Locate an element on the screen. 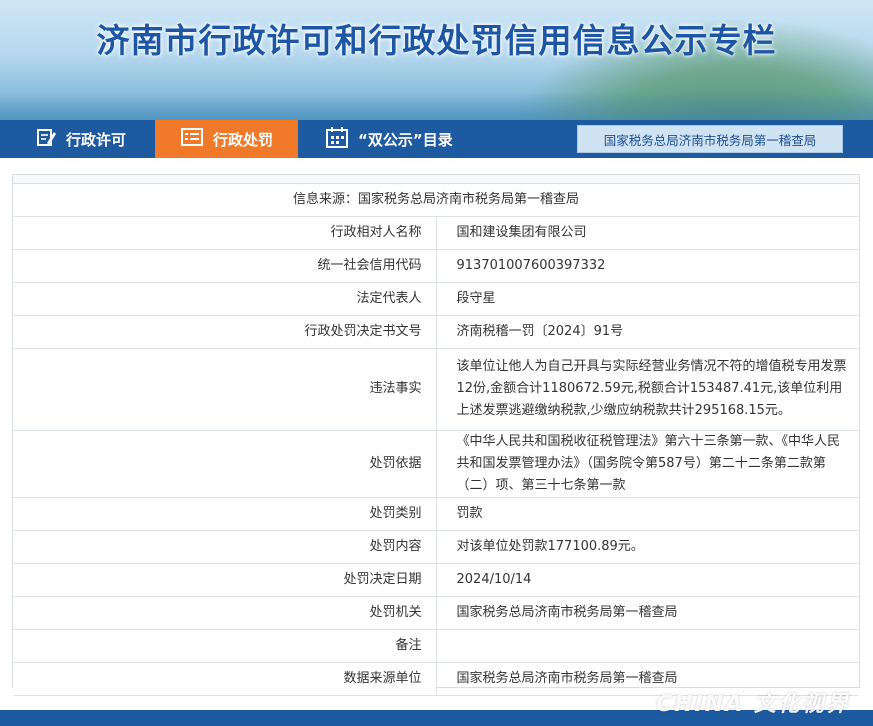 The image size is (873, 726). panel-topbar is located at coordinates (436, 179).